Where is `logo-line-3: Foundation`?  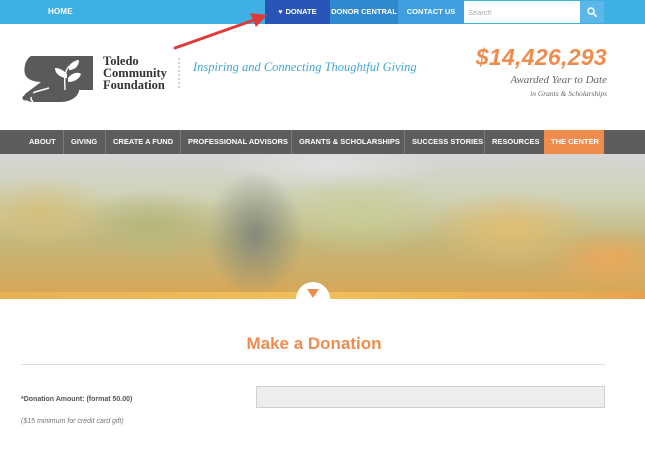
logo-line-3: Foundation is located at coordinates (134, 85).